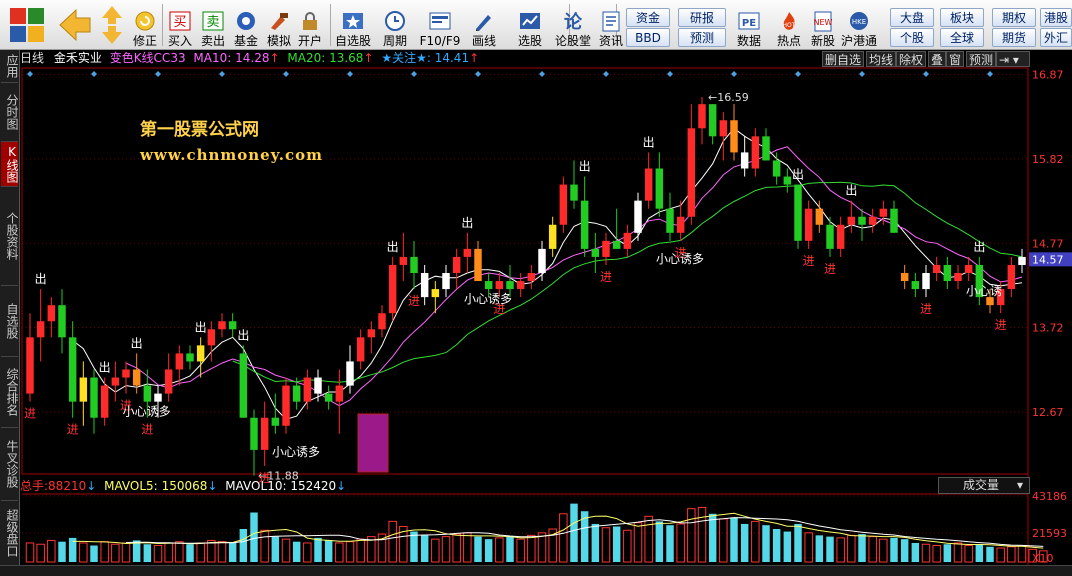  What do you see at coordinates (680, 259) in the screenshot?
I see `warning-label: 小心诱多` at bounding box center [680, 259].